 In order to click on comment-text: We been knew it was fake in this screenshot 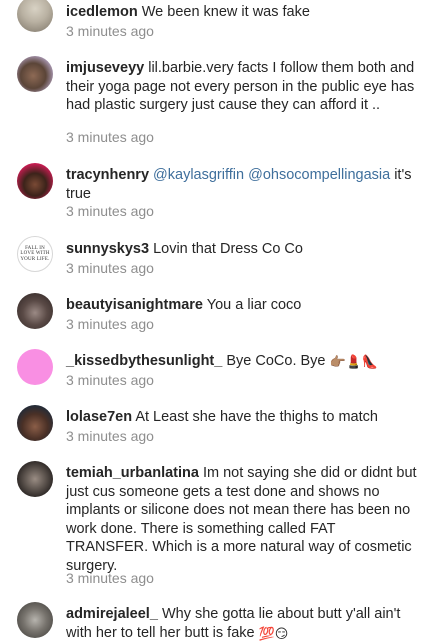, I will do `click(225, 12)`.